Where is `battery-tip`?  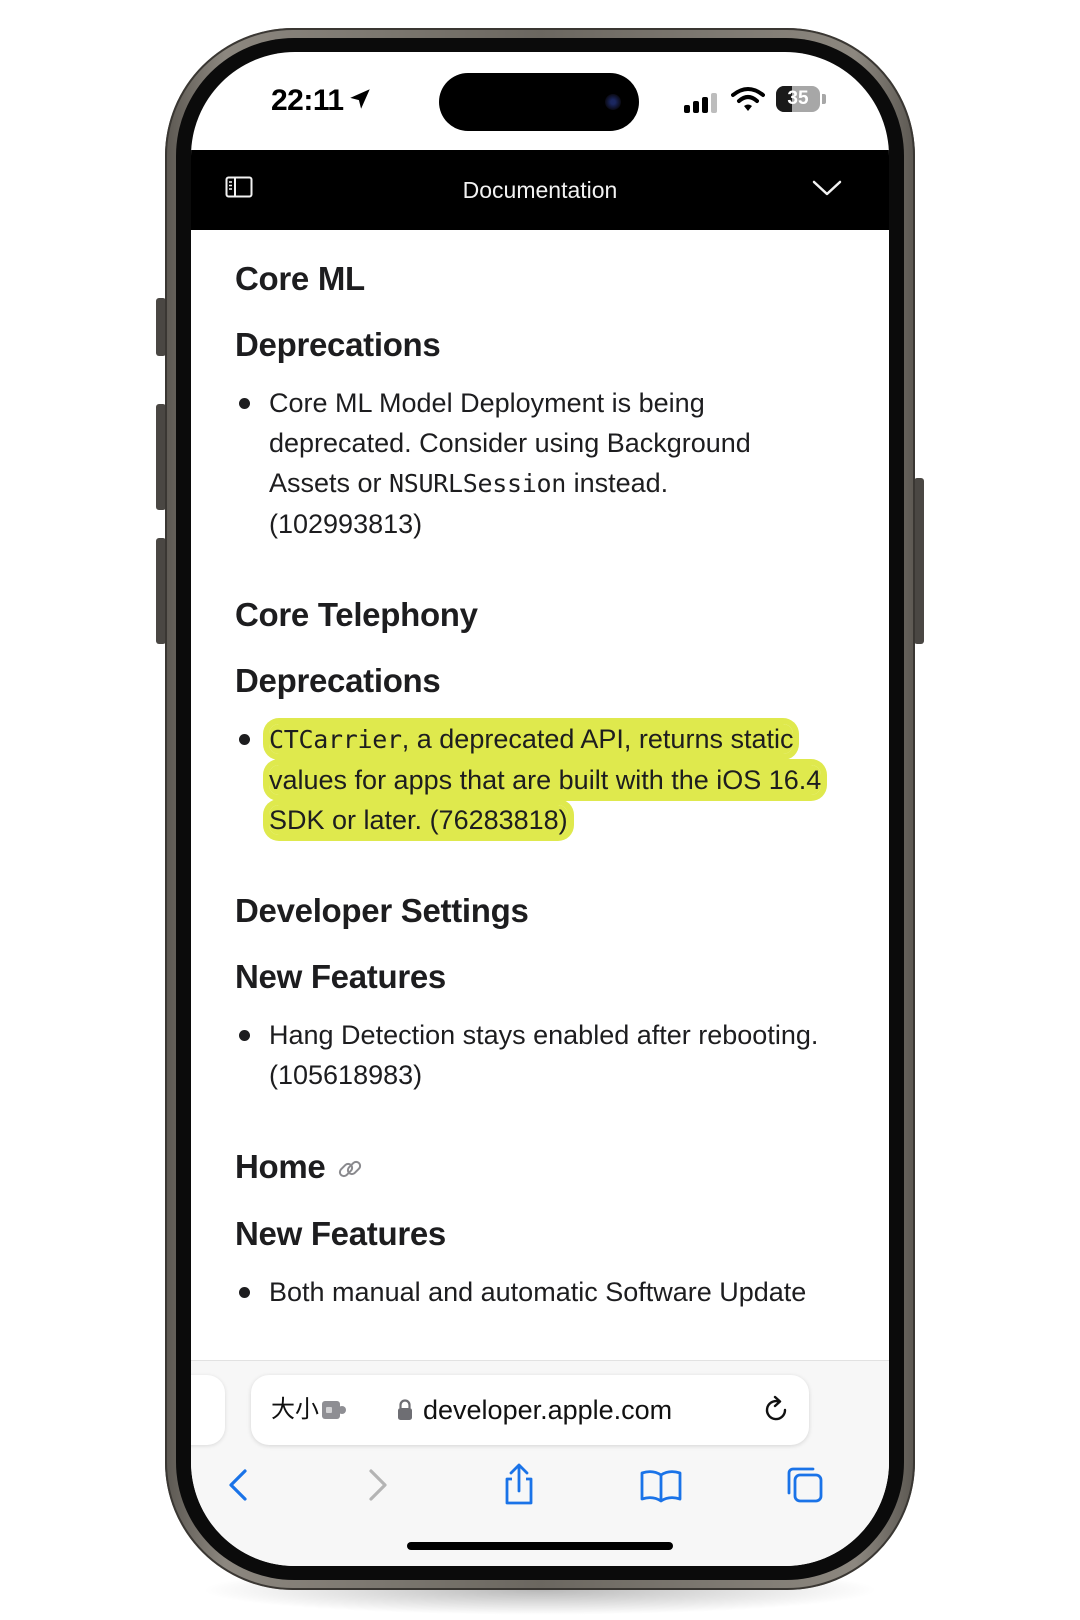
battery-tip is located at coordinates (824, 99).